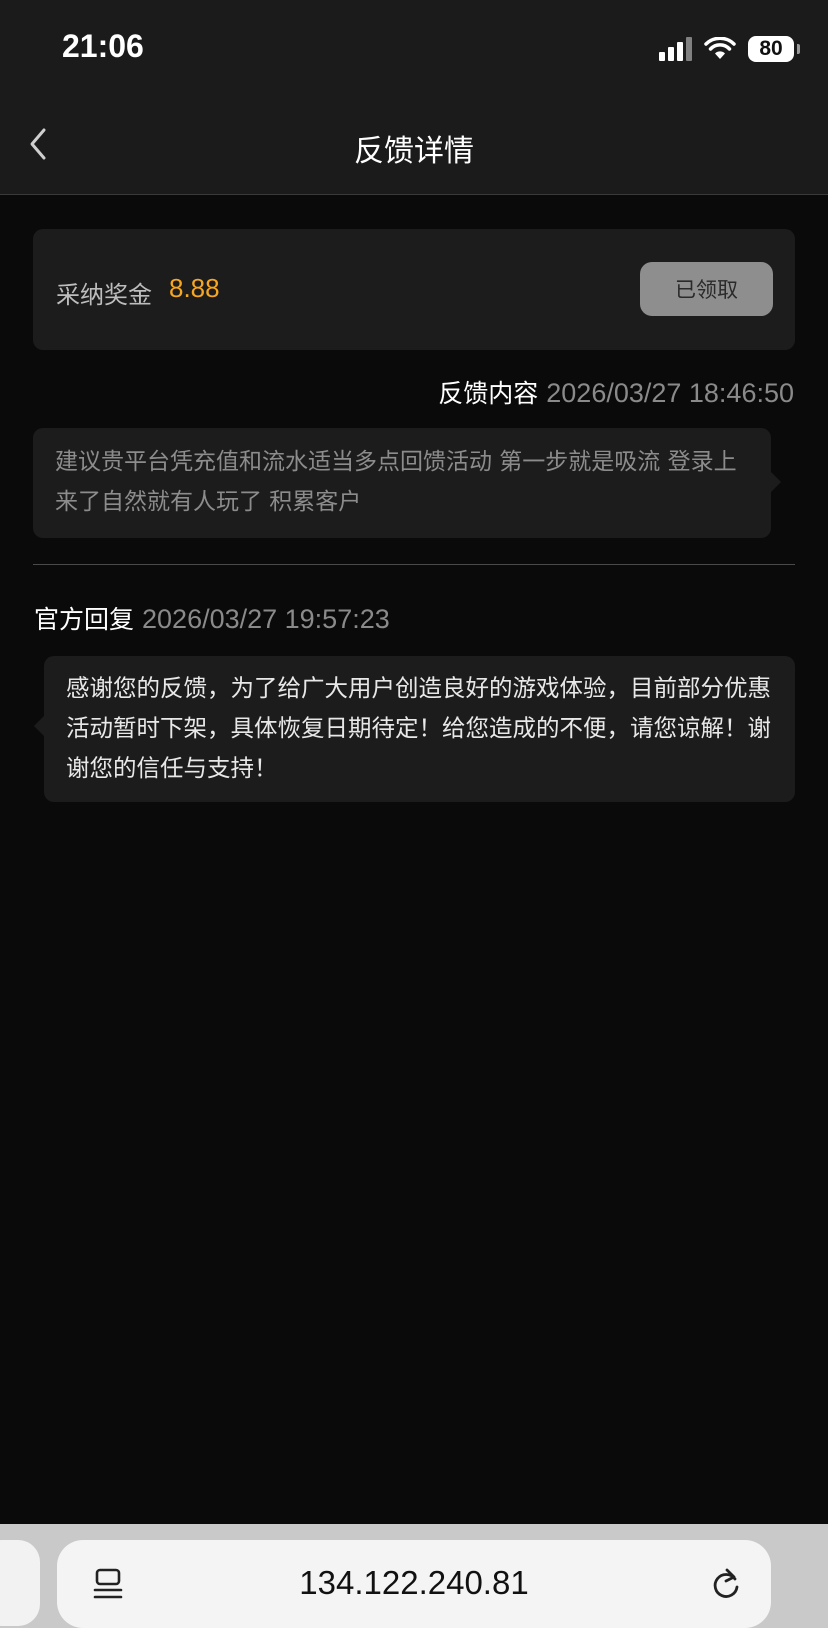 The width and height of the screenshot is (828, 1628). Describe the element at coordinates (414, 289) in the screenshot. I see `reward-card: 采纳奖金 8.88 已领取` at that location.